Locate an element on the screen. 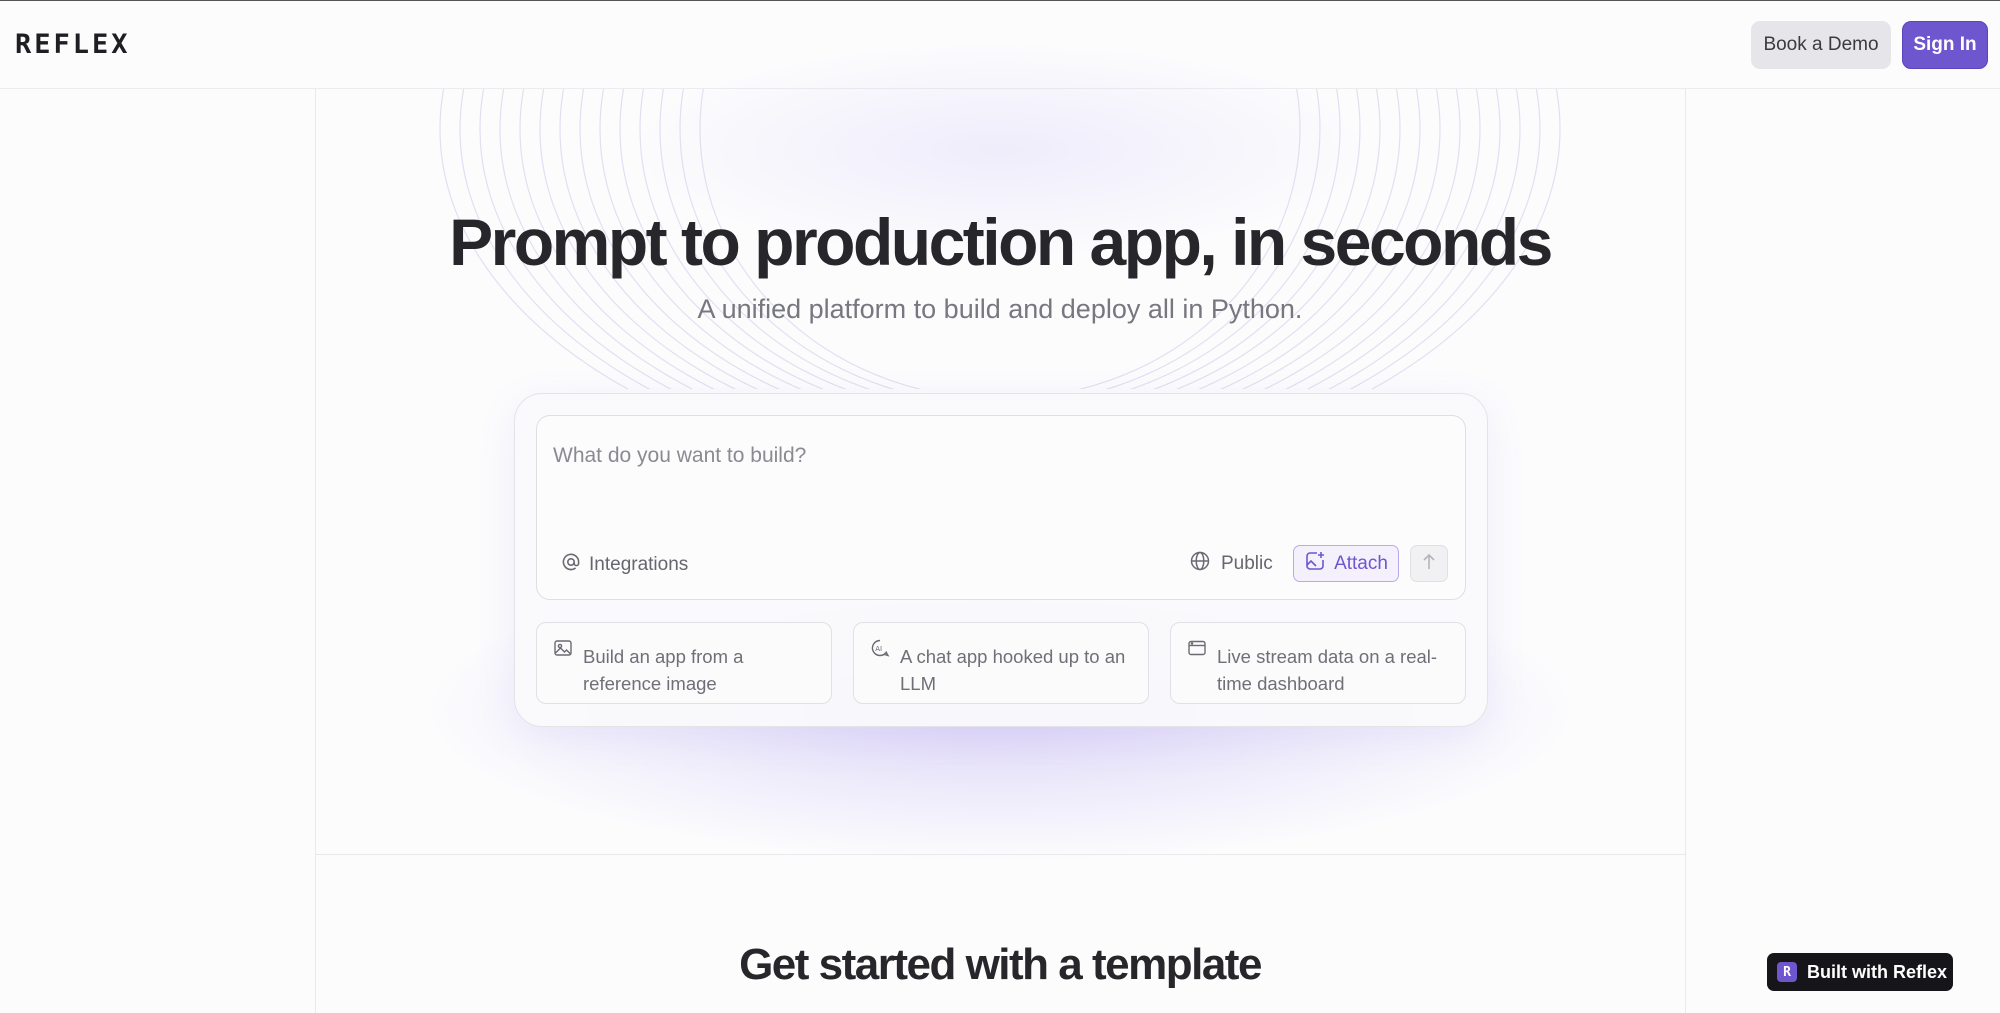 The width and height of the screenshot is (2000, 1013). suggestion-label: A chat app hooked up to an LLM is located at coordinates (1013, 670).